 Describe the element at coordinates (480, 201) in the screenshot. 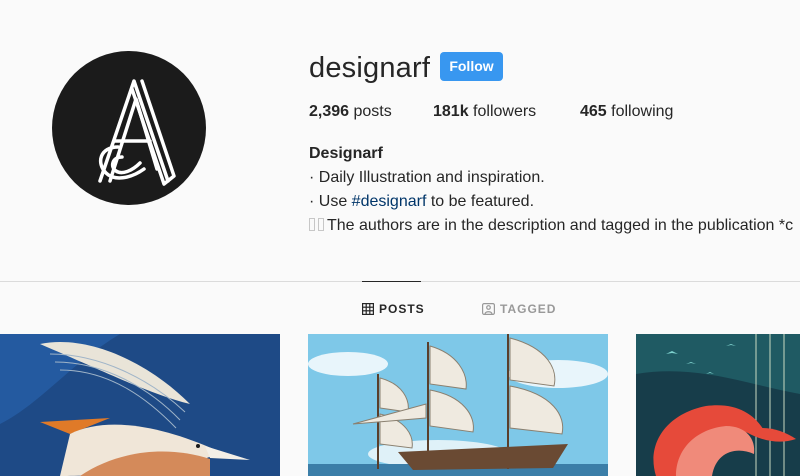

I see `bio-text: to be featured.` at that location.